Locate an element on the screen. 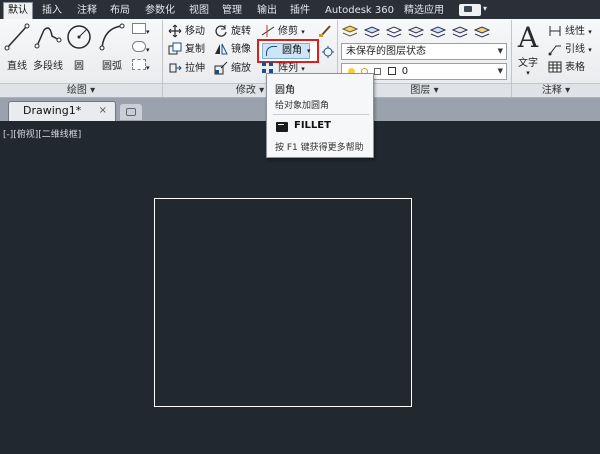  polyline-button: 多段线 is located at coordinates (48, 47).